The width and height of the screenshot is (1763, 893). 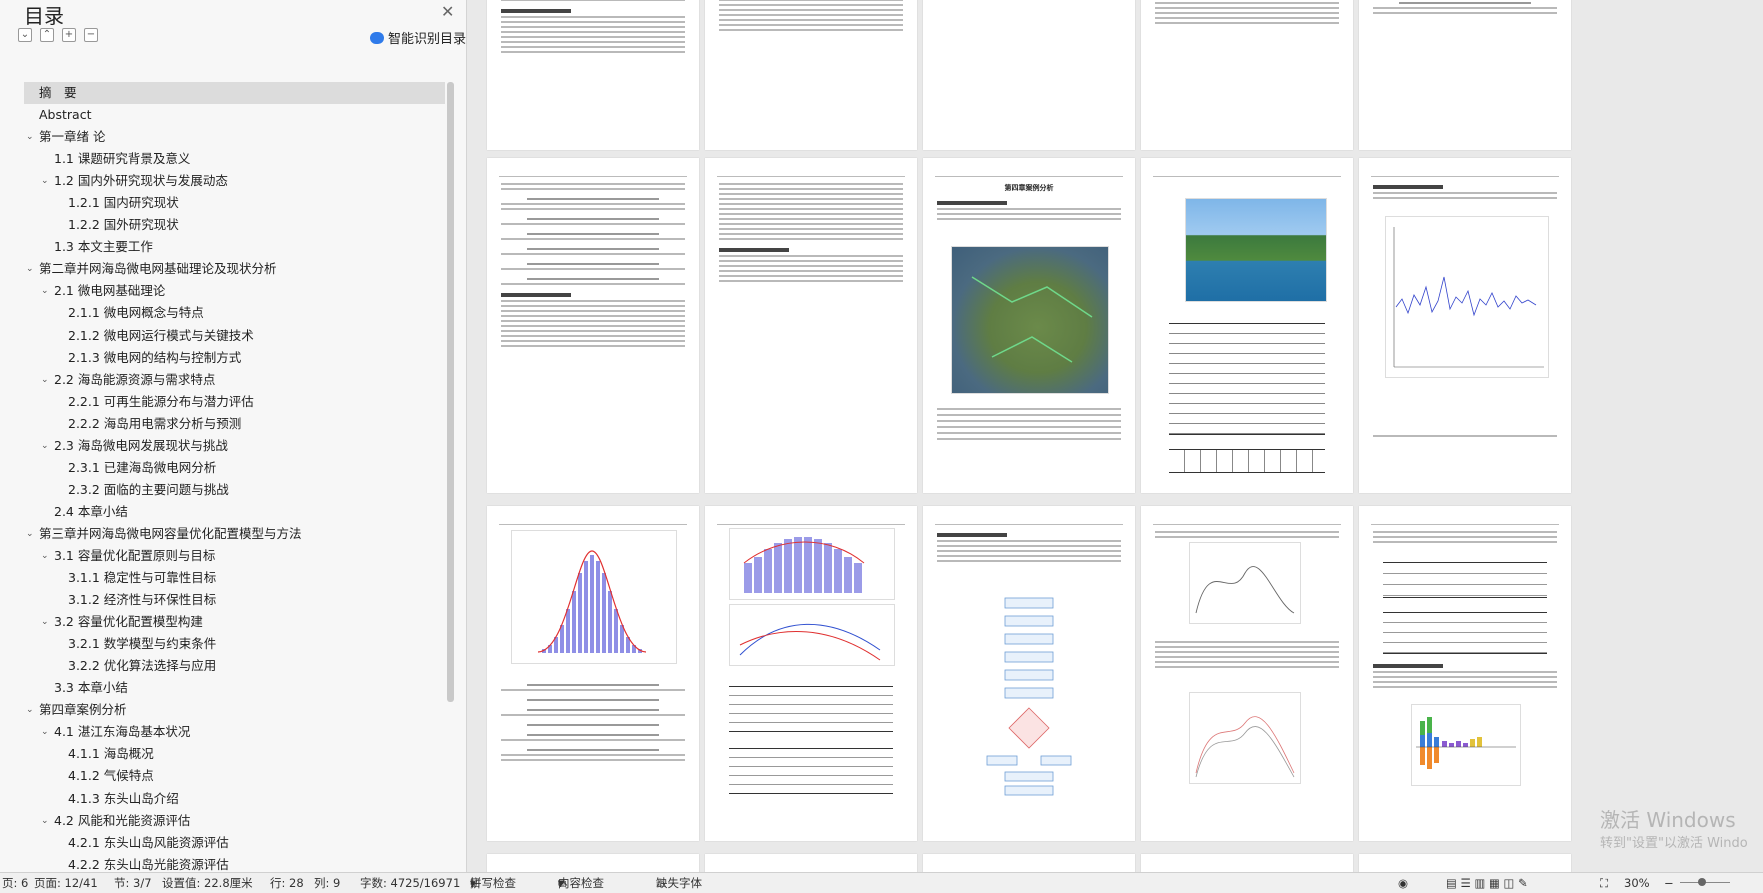 I want to click on add-heading-icon: +, so click(x=69, y=35).